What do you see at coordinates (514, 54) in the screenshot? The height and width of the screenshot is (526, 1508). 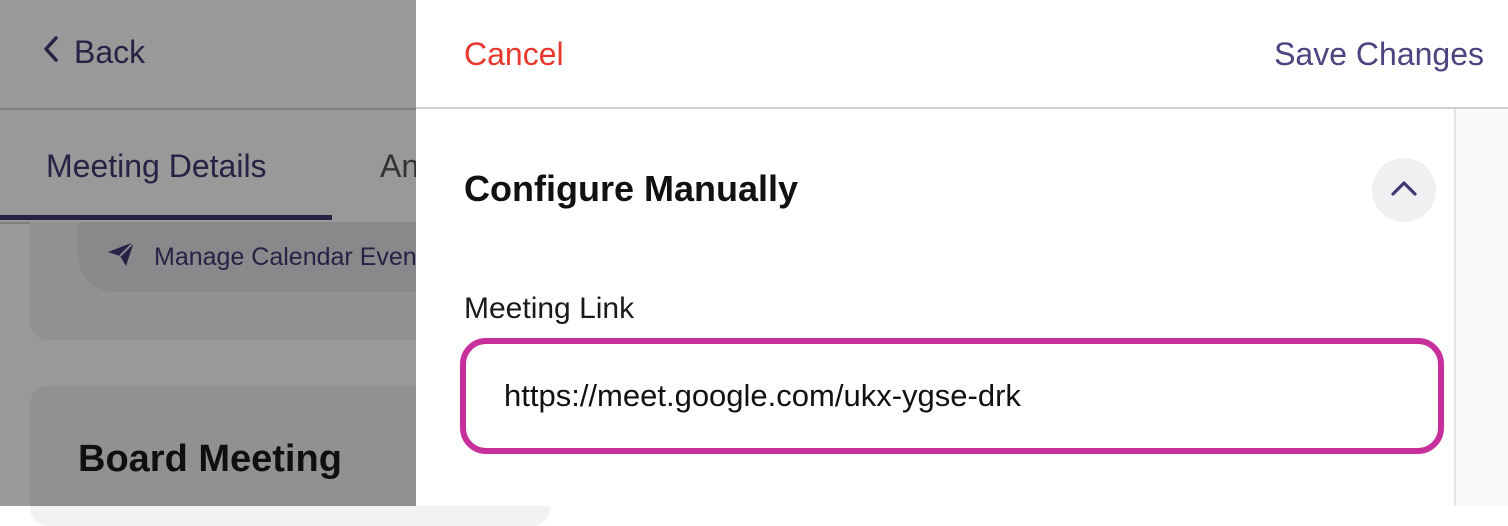 I see `cancel-button: Cancel` at bounding box center [514, 54].